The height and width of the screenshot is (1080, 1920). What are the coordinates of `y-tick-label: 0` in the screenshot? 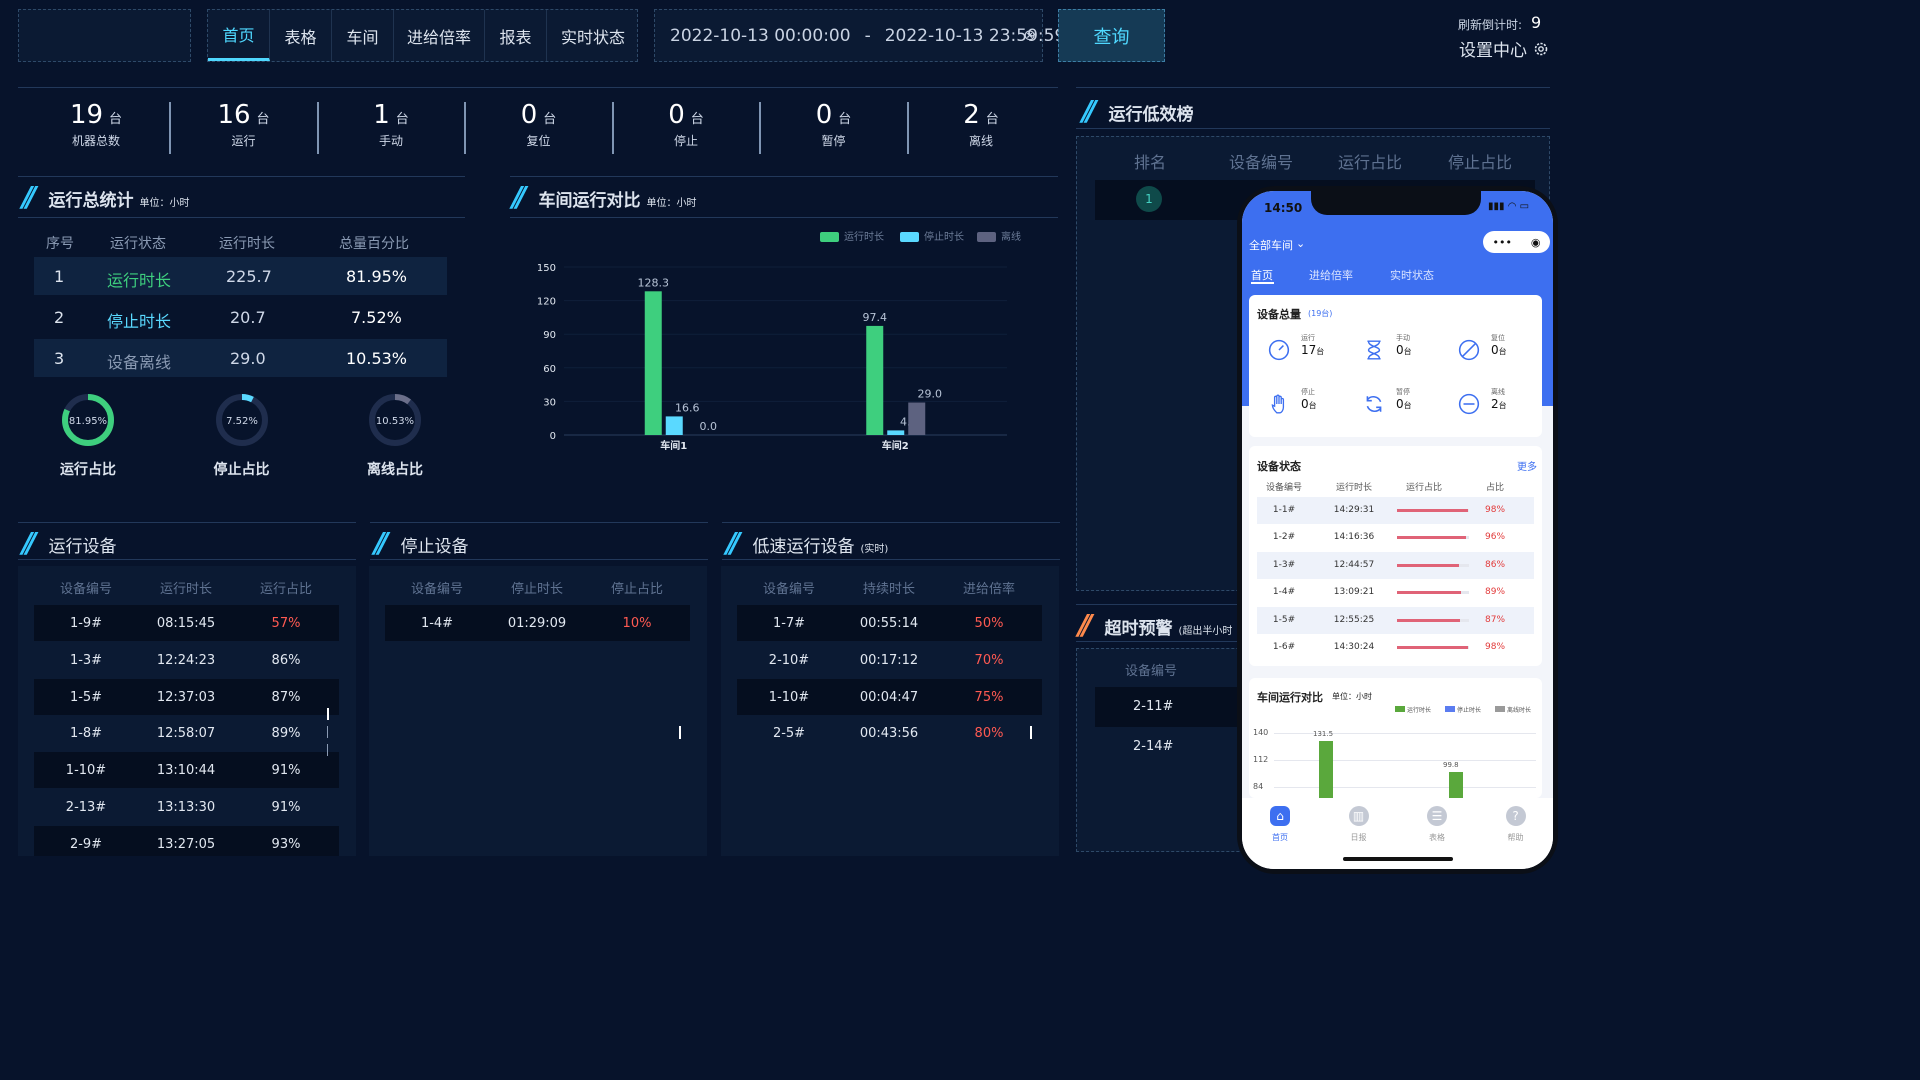 It's located at (553, 436).